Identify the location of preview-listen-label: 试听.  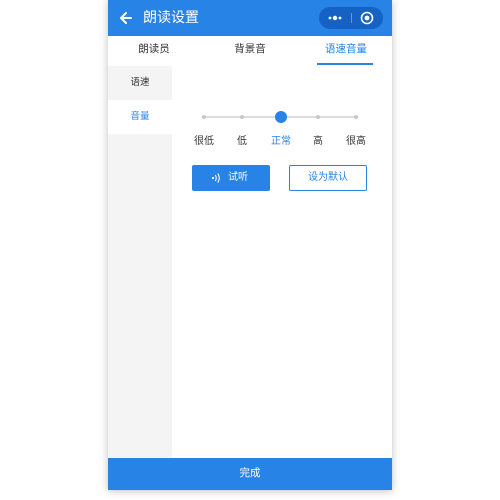
(238, 177).